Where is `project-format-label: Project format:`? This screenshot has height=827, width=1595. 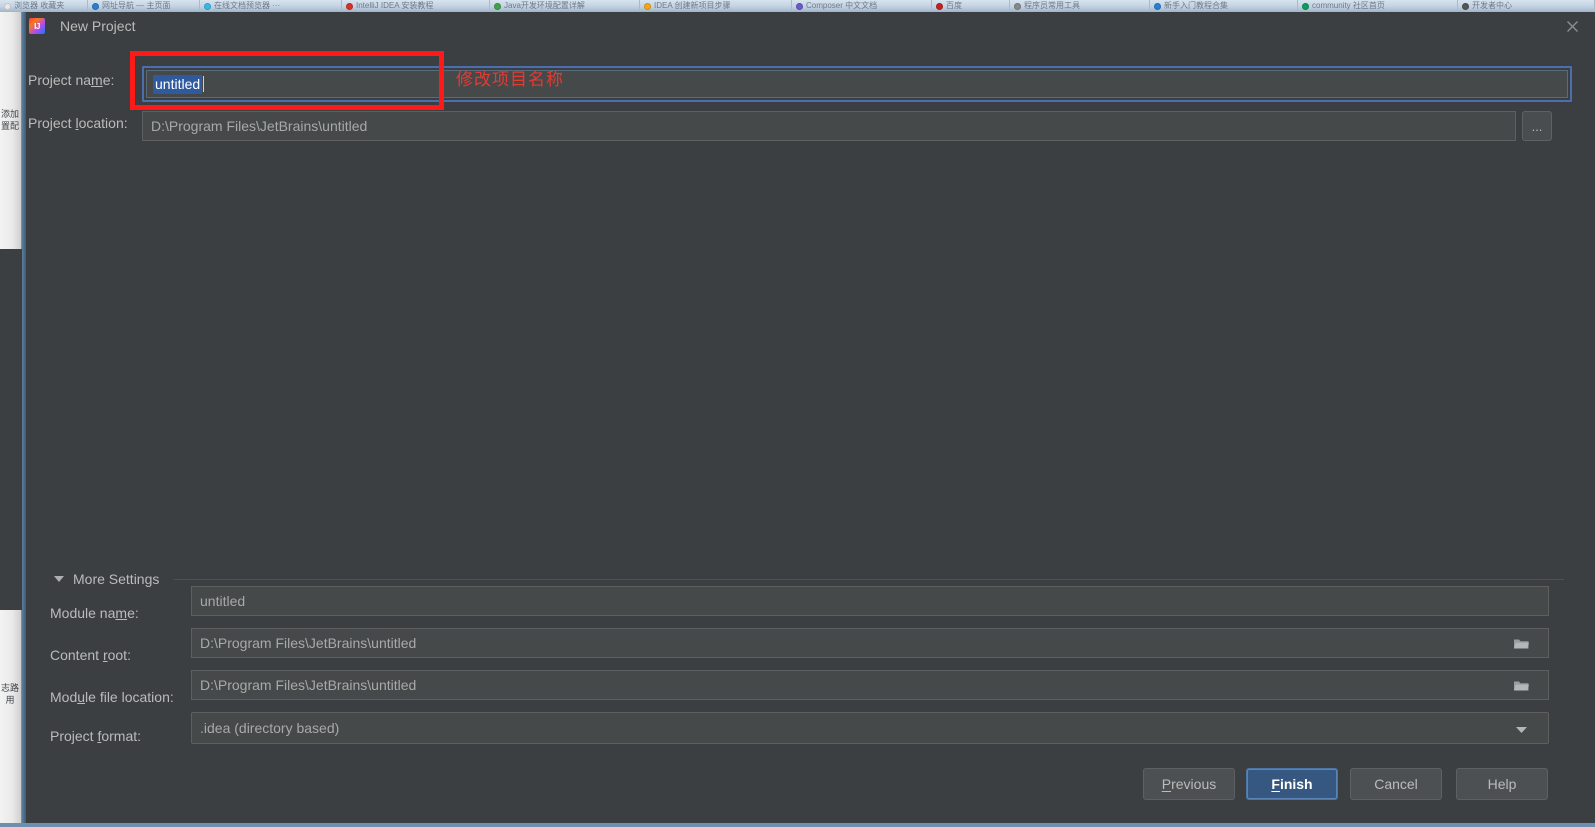
project-format-label: Project format: is located at coordinates (96, 736).